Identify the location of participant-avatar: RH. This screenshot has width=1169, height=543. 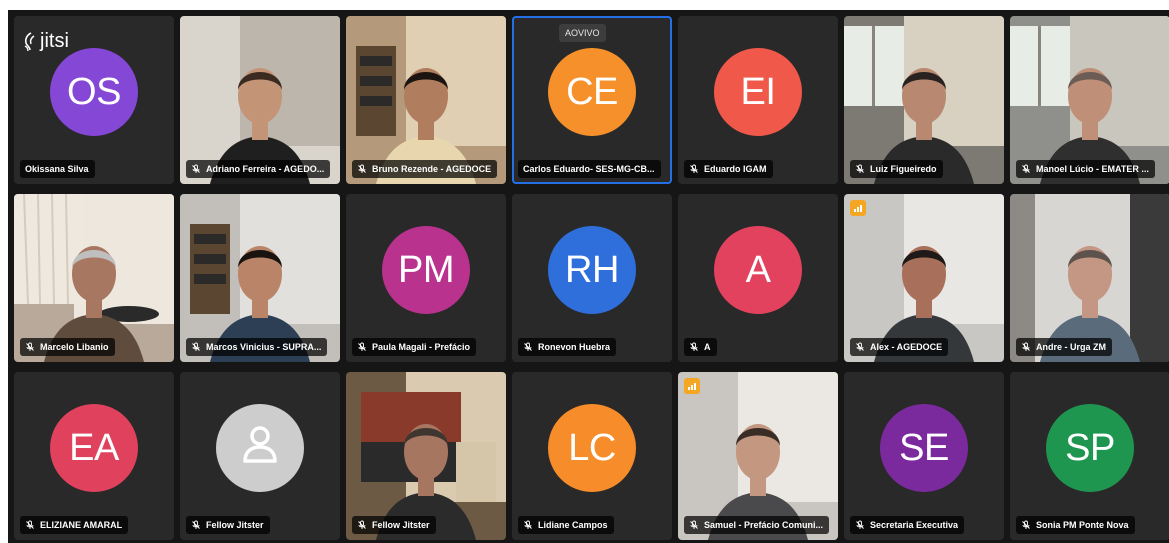
(592, 270).